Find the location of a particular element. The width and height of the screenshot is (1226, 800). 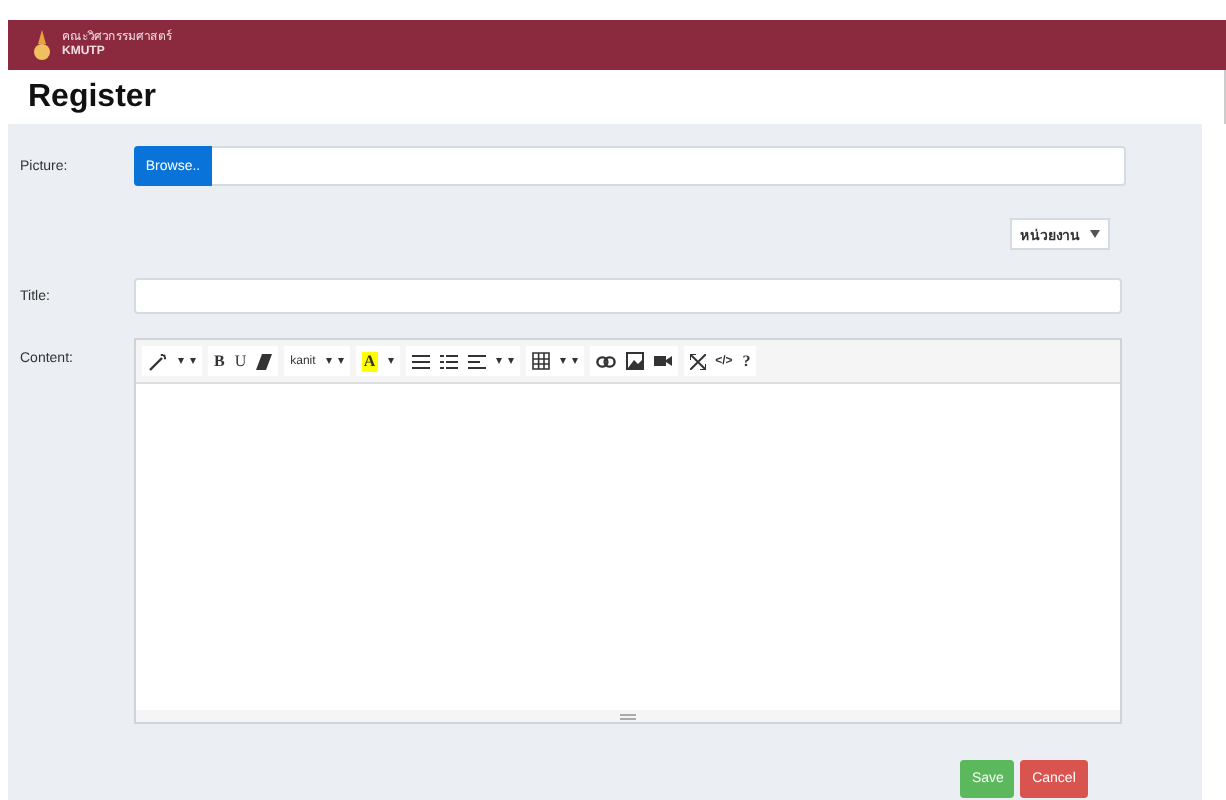

image-icon is located at coordinates (634, 361).